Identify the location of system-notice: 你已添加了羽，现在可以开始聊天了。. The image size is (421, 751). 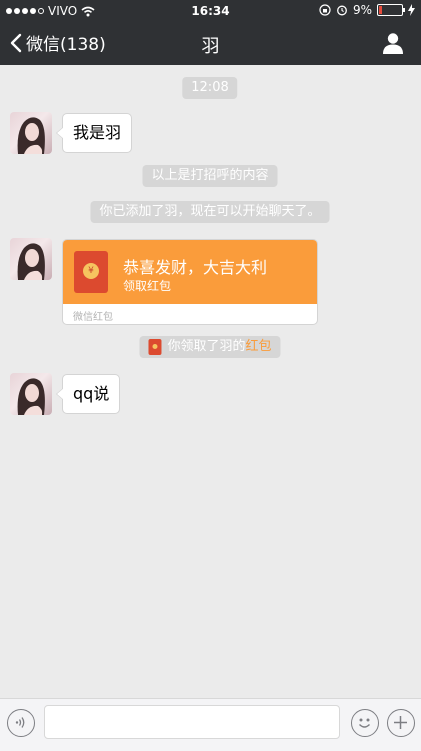
(210, 212).